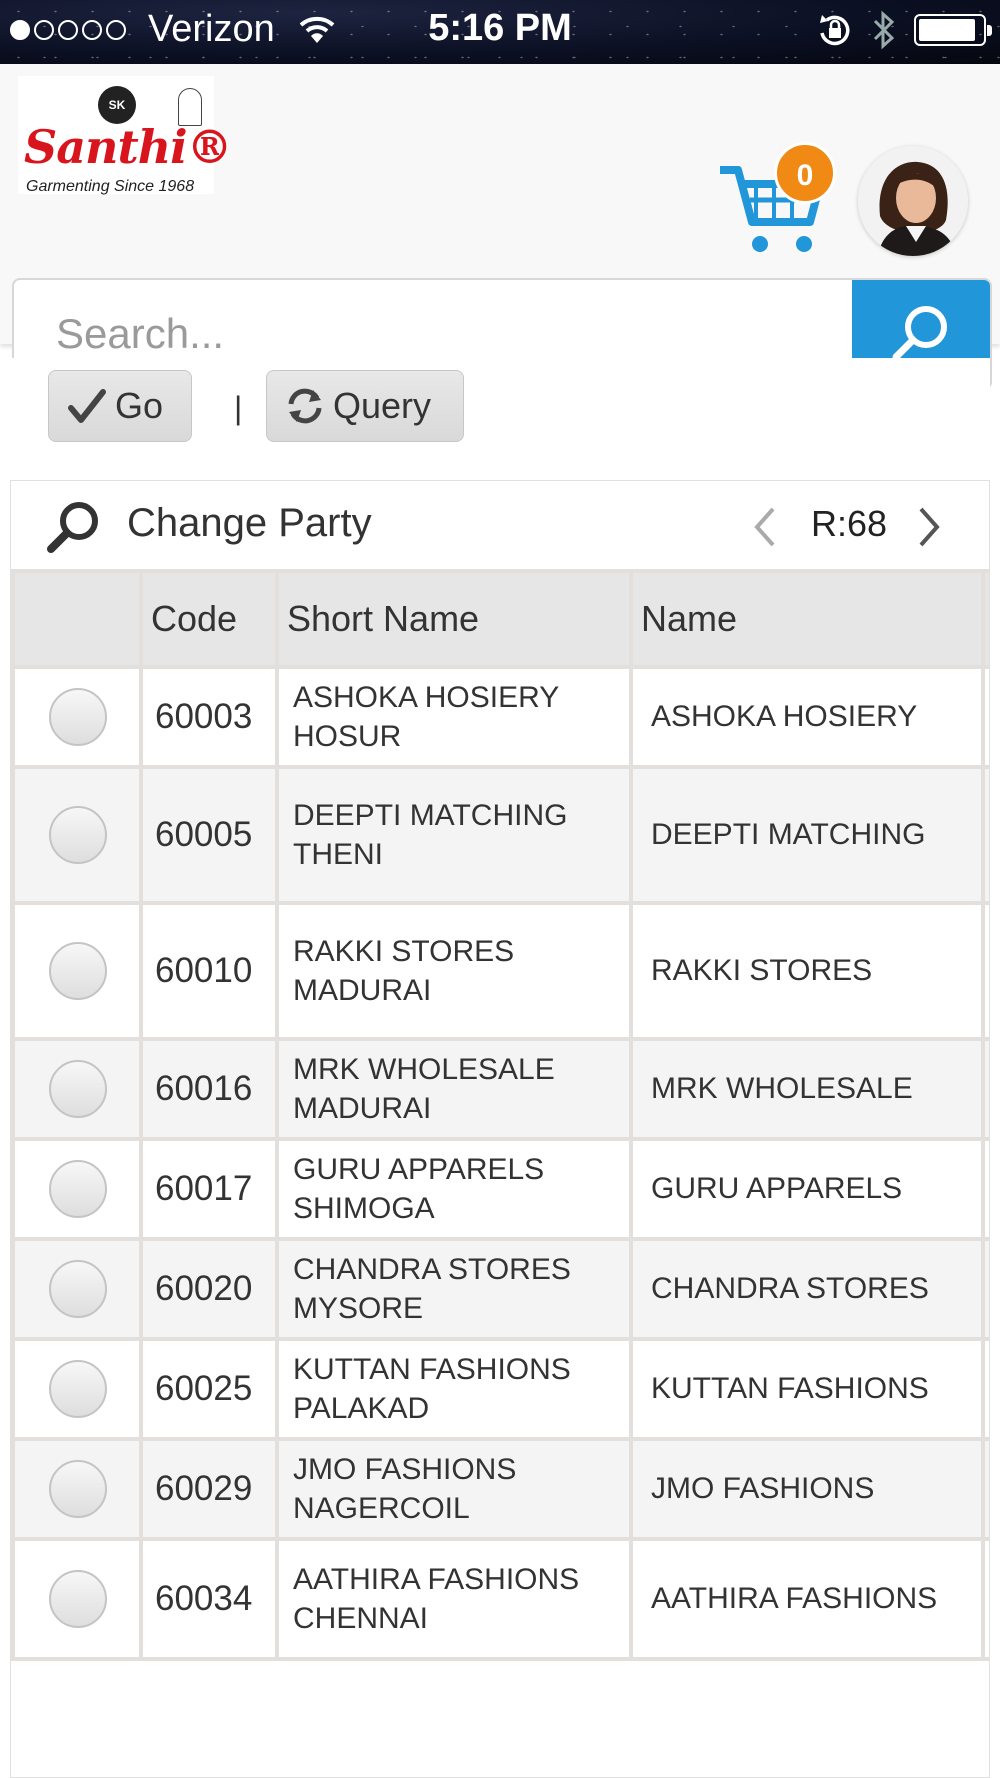 The image size is (1000, 1778). Describe the element at coordinates (77, 619) in the screenshot. I see `column-header-select` at that location.